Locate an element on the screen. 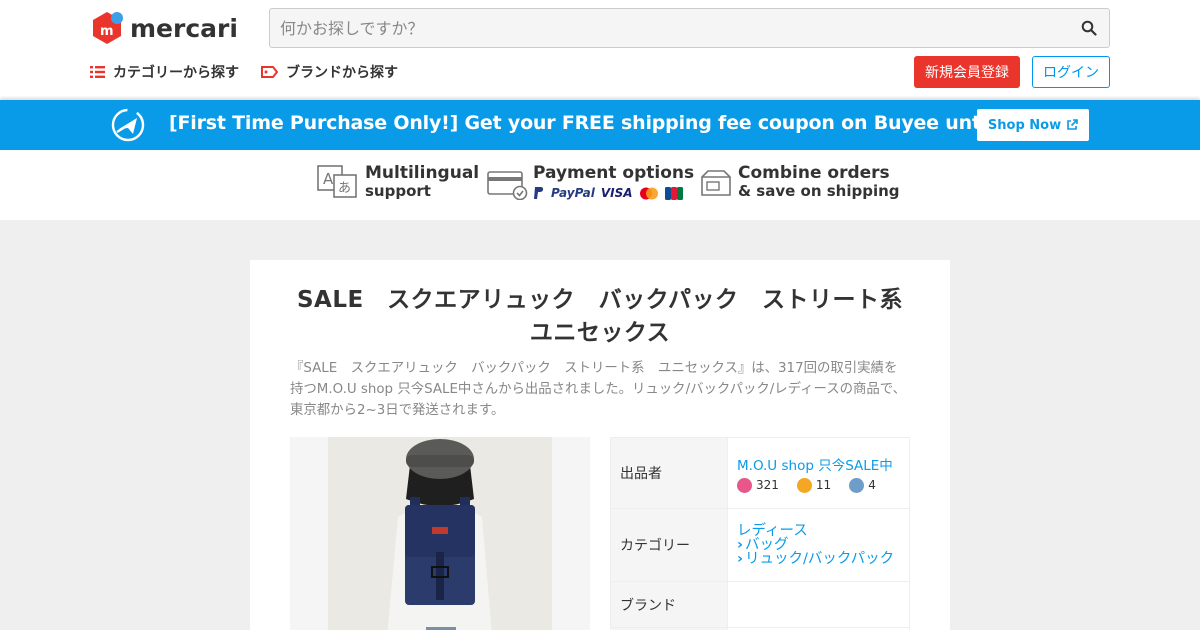 This screenshot has width=1200, height=630. tag-icon is located at coordinates (269, 72).